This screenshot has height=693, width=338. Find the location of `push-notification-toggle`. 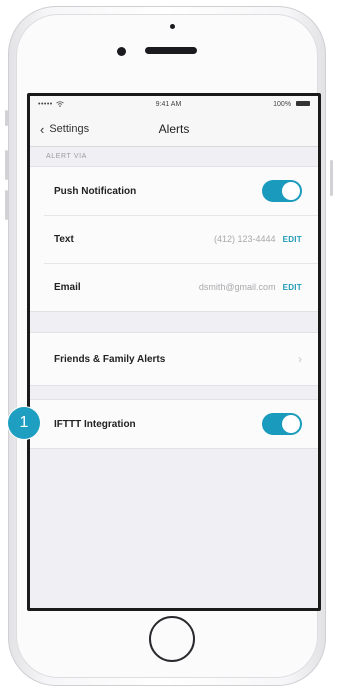

push-notification-toggle is located at coordinates (282, 191).